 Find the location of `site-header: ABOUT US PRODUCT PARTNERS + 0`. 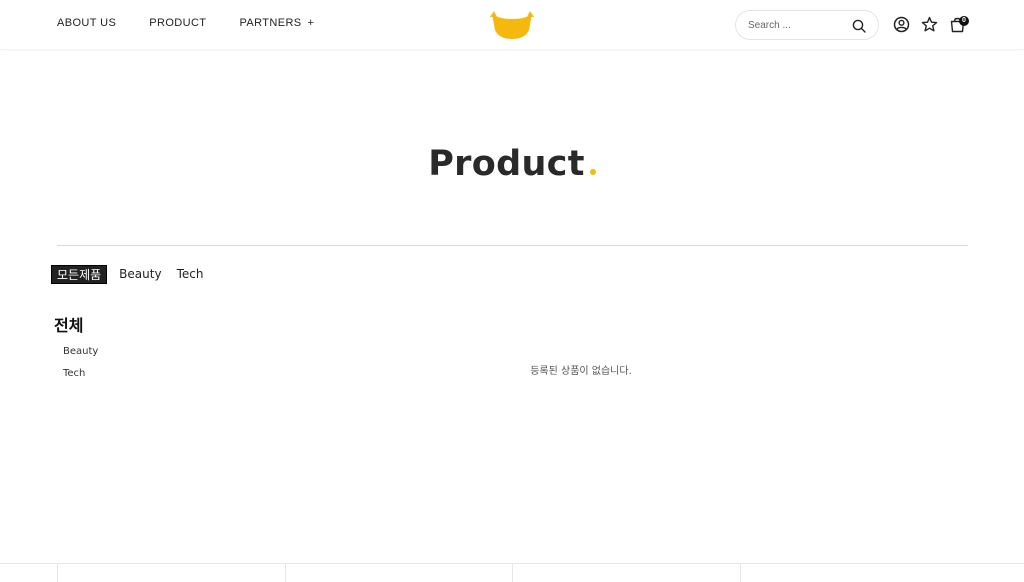

site-header: ABOUT US PRODUCT PARTNERS + 0 is located at coordinates (512, 25).